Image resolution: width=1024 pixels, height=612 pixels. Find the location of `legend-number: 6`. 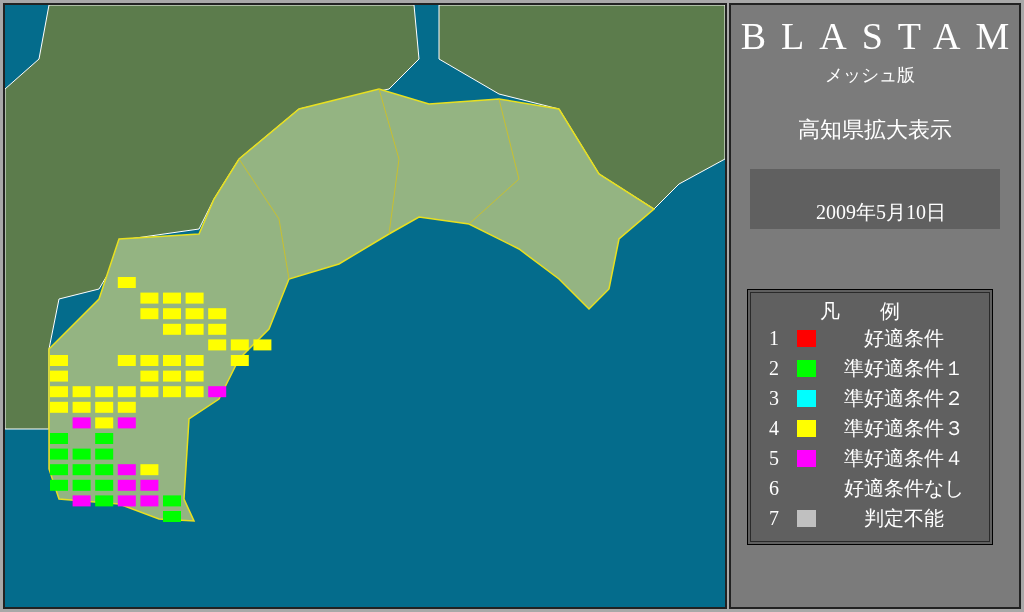

legend-number: 6 is located at coordinates (774, 488).